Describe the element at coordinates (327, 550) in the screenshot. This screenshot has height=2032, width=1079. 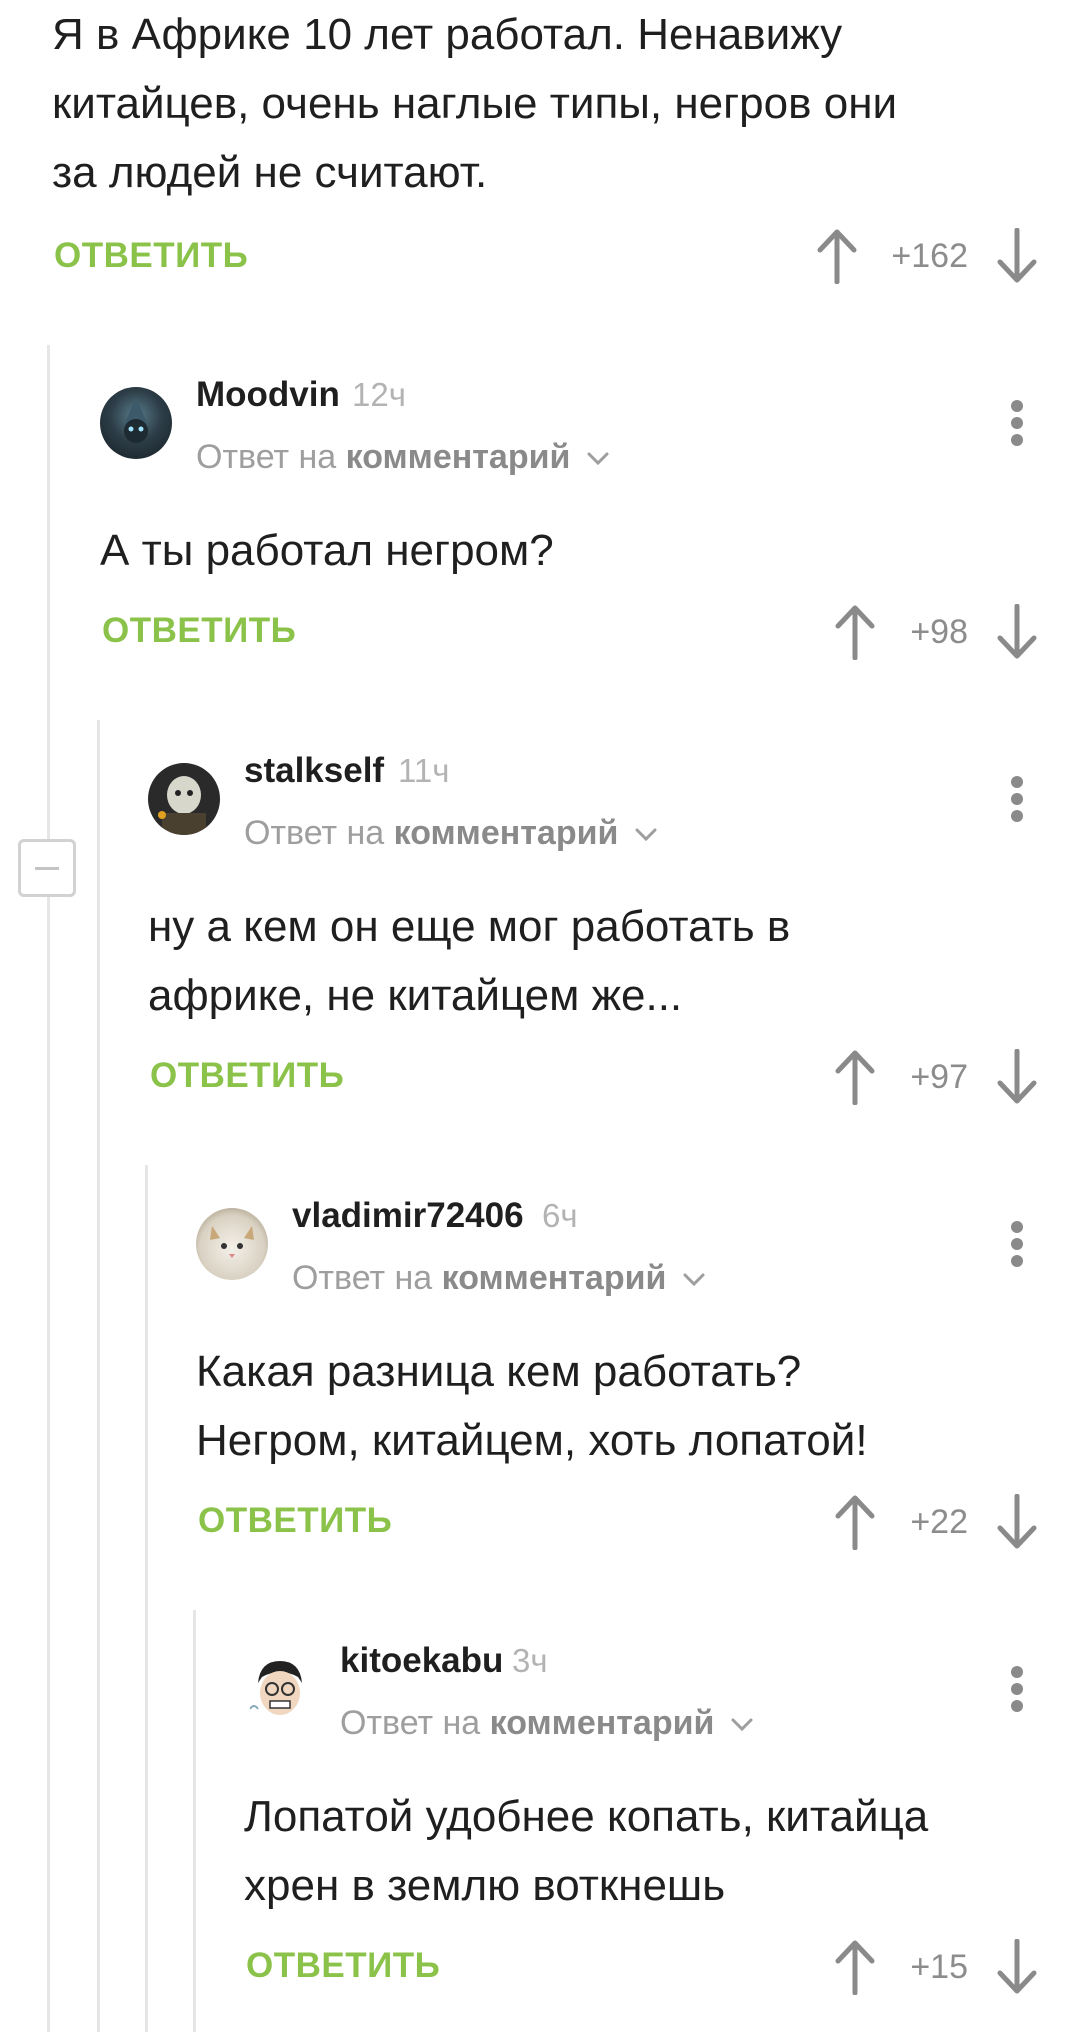
I see `comment-body: А ты работал негром?` at that location.